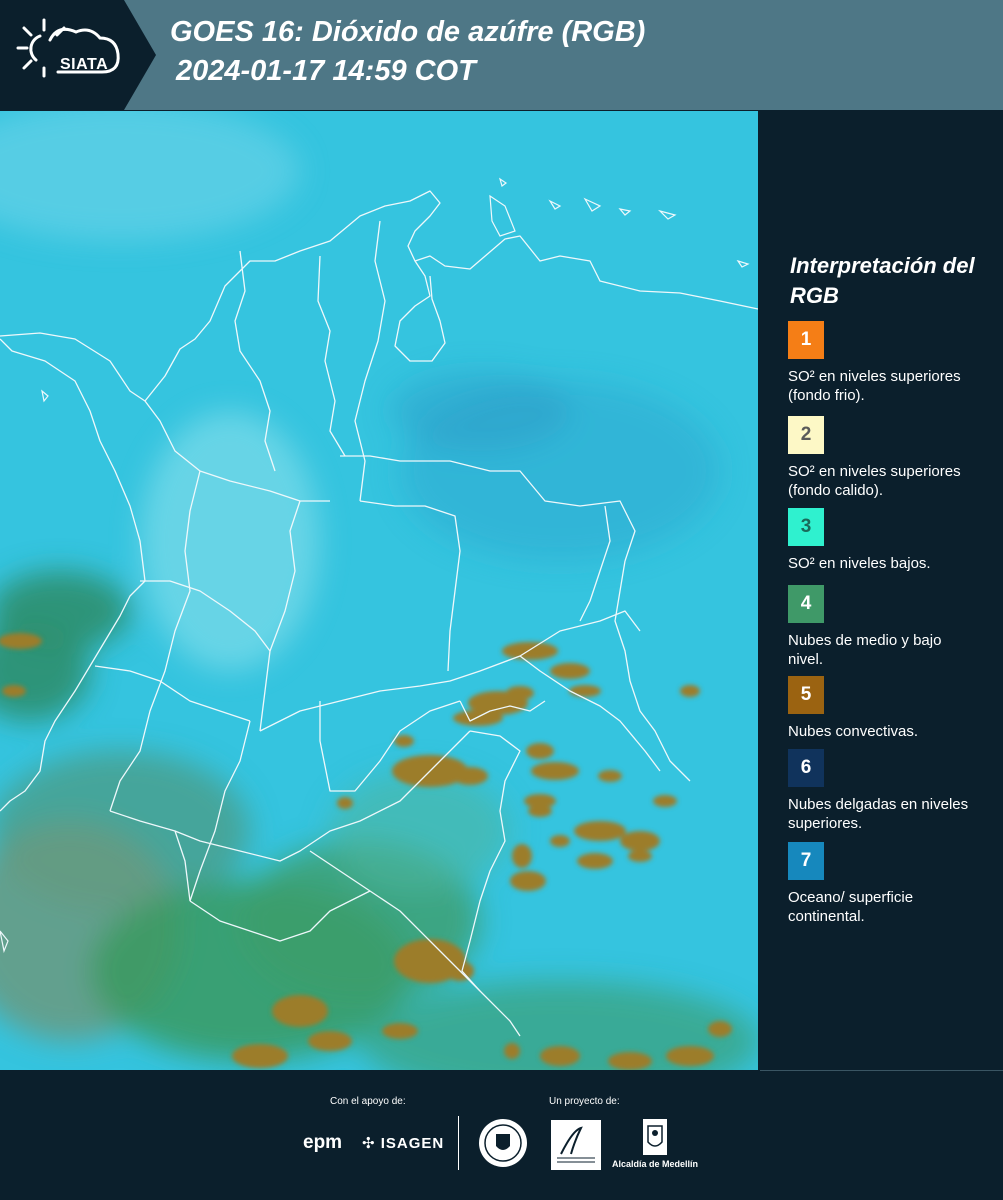 The image size is (1003, 1200). What do you see at coordinates (806, 340) in the screenshot?
I see `legend-swatch: 1` at bounding box center [806, 340].